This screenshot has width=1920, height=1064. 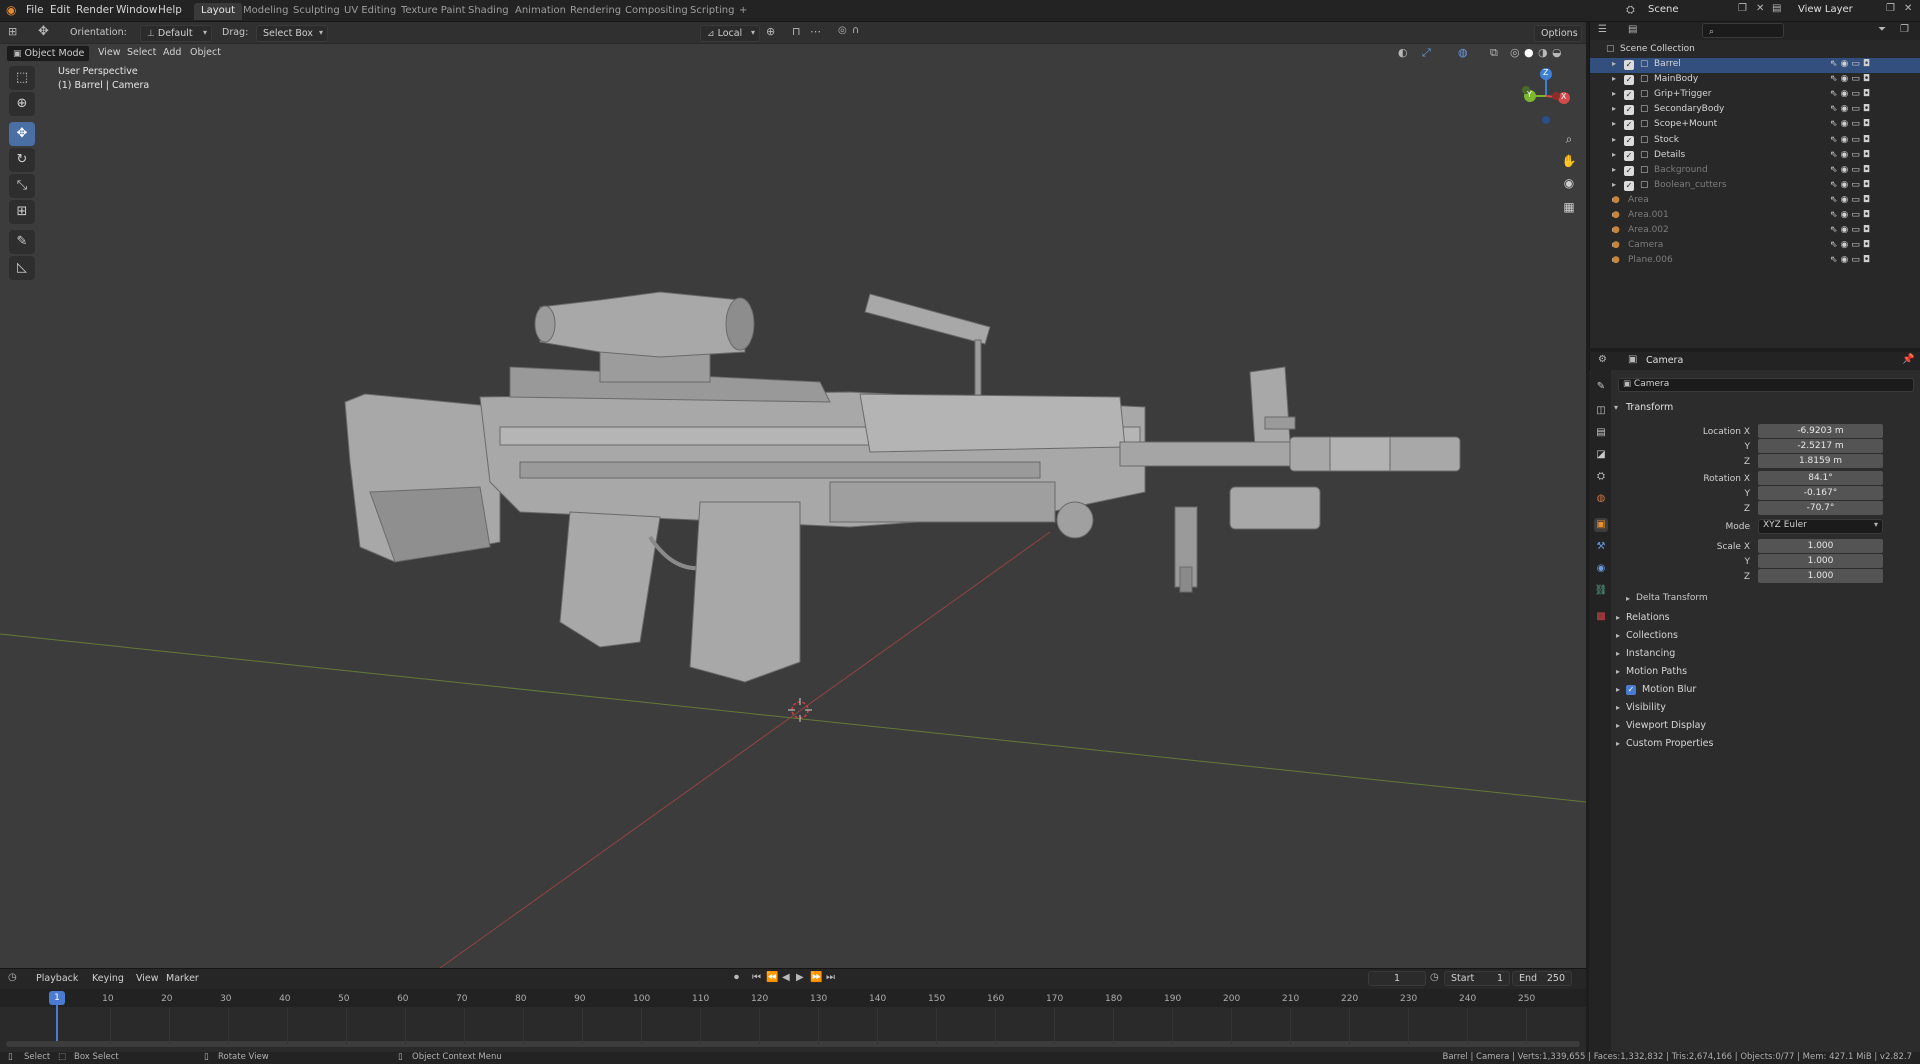 What do you see at coordinates (1529, 52) in the screenshot?
I see `solid-shading-icon: ●` at bounding box center [1529, 52].